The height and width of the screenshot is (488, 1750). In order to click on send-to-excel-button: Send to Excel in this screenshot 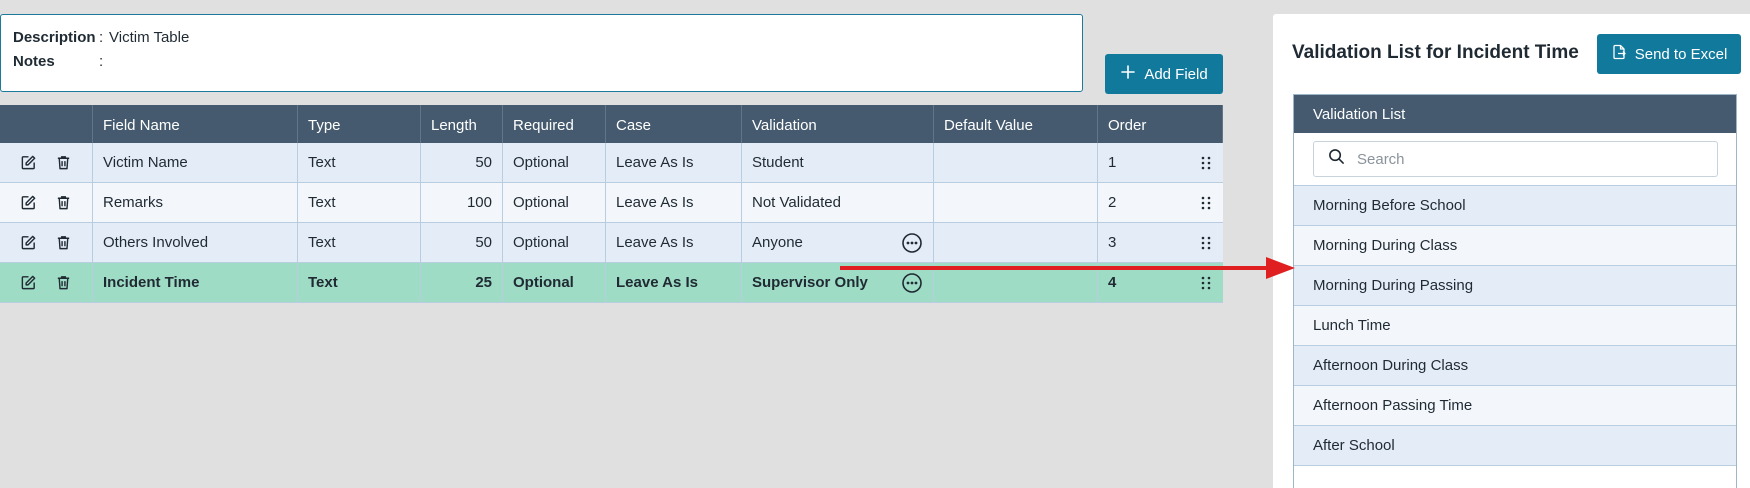, I will do `click(1669, 54)`.